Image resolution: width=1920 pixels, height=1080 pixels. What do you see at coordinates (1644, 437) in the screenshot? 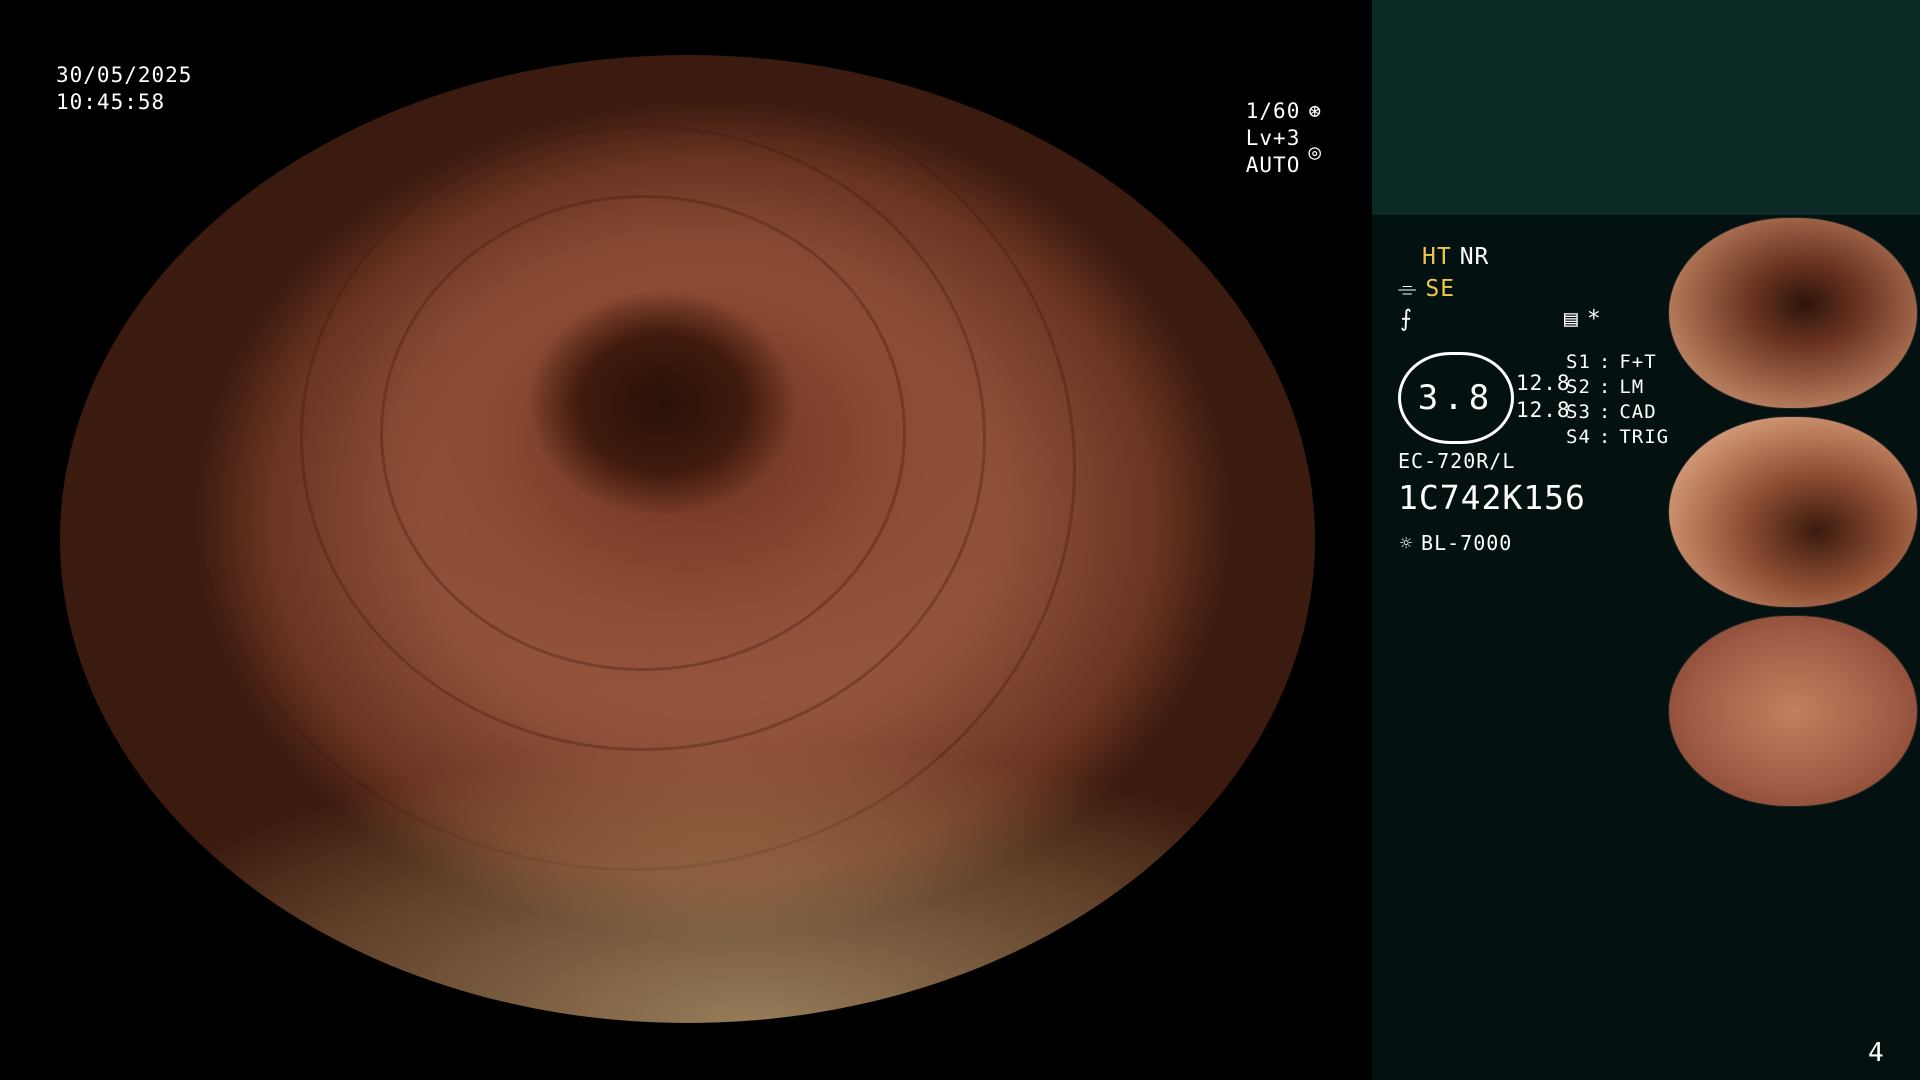
I see `switch-value: TRIG` at bounding box center [1644, 437].